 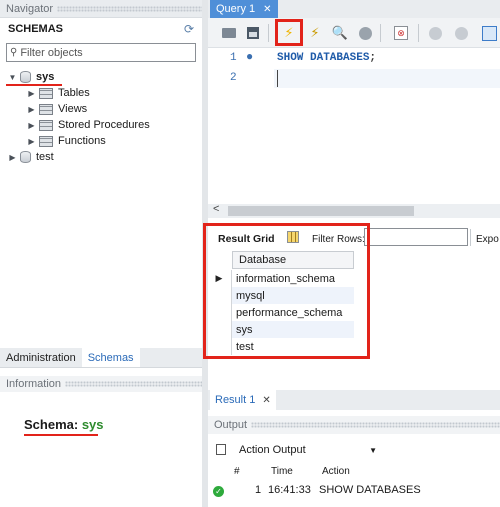 I want to click on highlight-underline, so click(x=61, y=435).